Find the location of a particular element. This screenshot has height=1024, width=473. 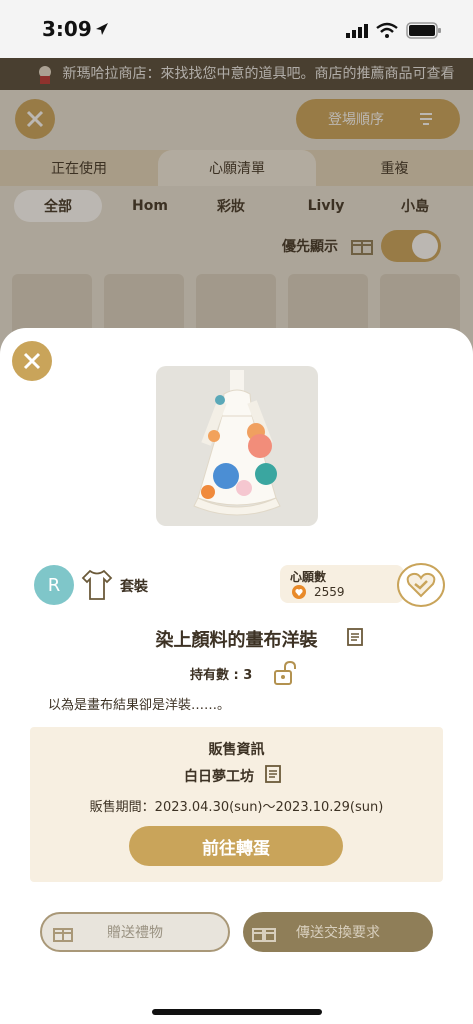

outfit-category-icon is located at coordinates (97, 584).